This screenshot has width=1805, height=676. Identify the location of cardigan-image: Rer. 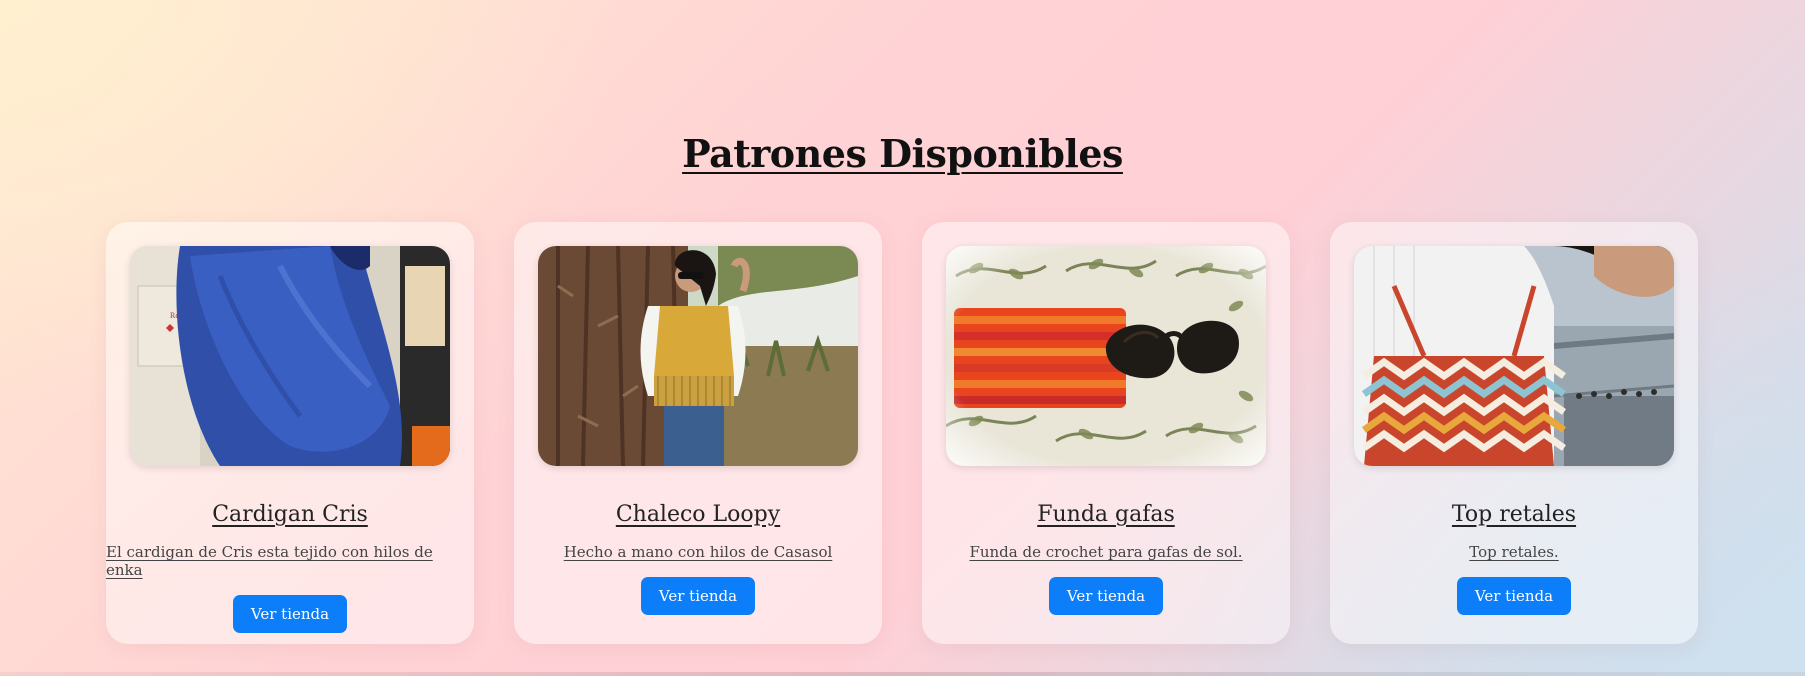
(290, 356).